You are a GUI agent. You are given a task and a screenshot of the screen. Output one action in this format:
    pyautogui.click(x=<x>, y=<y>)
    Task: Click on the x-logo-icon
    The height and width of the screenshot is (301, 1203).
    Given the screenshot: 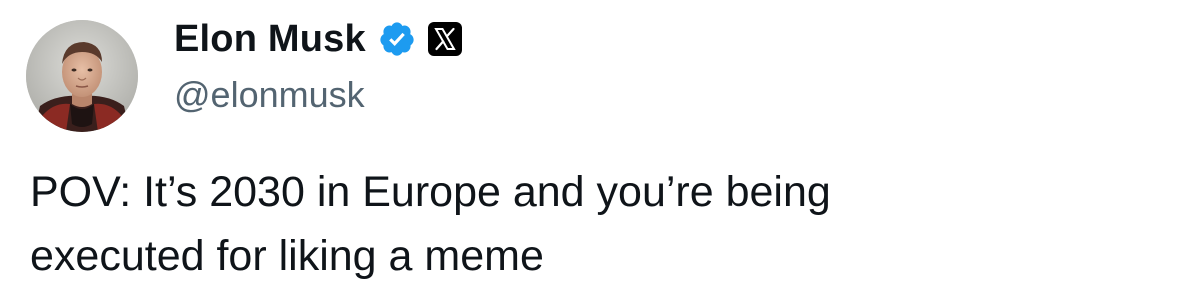 What is the action you would take?
    pyautogui.click(x=444, y=39)
    